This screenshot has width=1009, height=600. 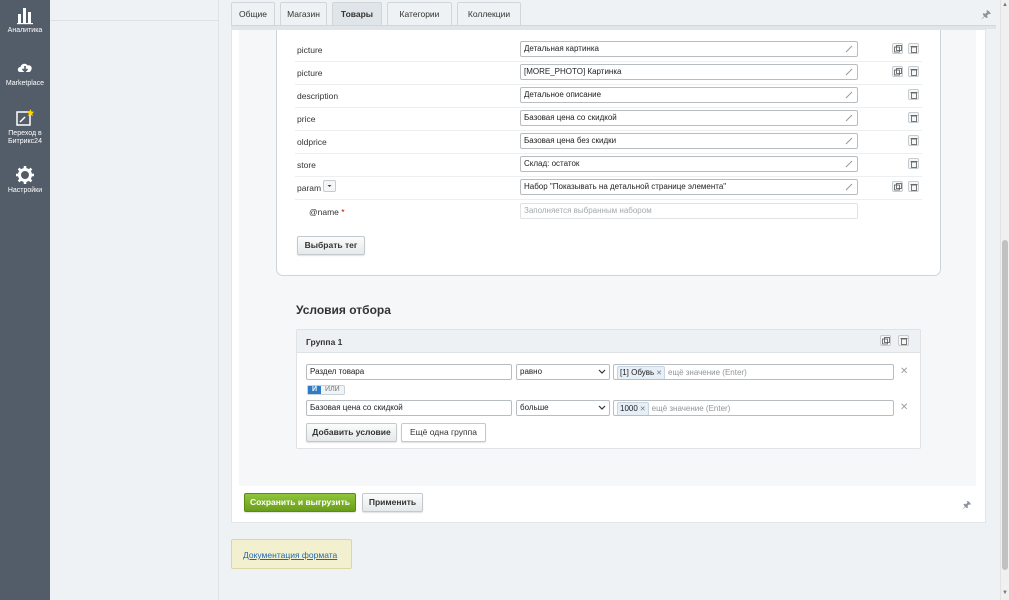 What do you see at coordinates (443, 432) in the screenshot?
I see `add-group-button: Ещё одна группа` at bounding box center [443, 432].